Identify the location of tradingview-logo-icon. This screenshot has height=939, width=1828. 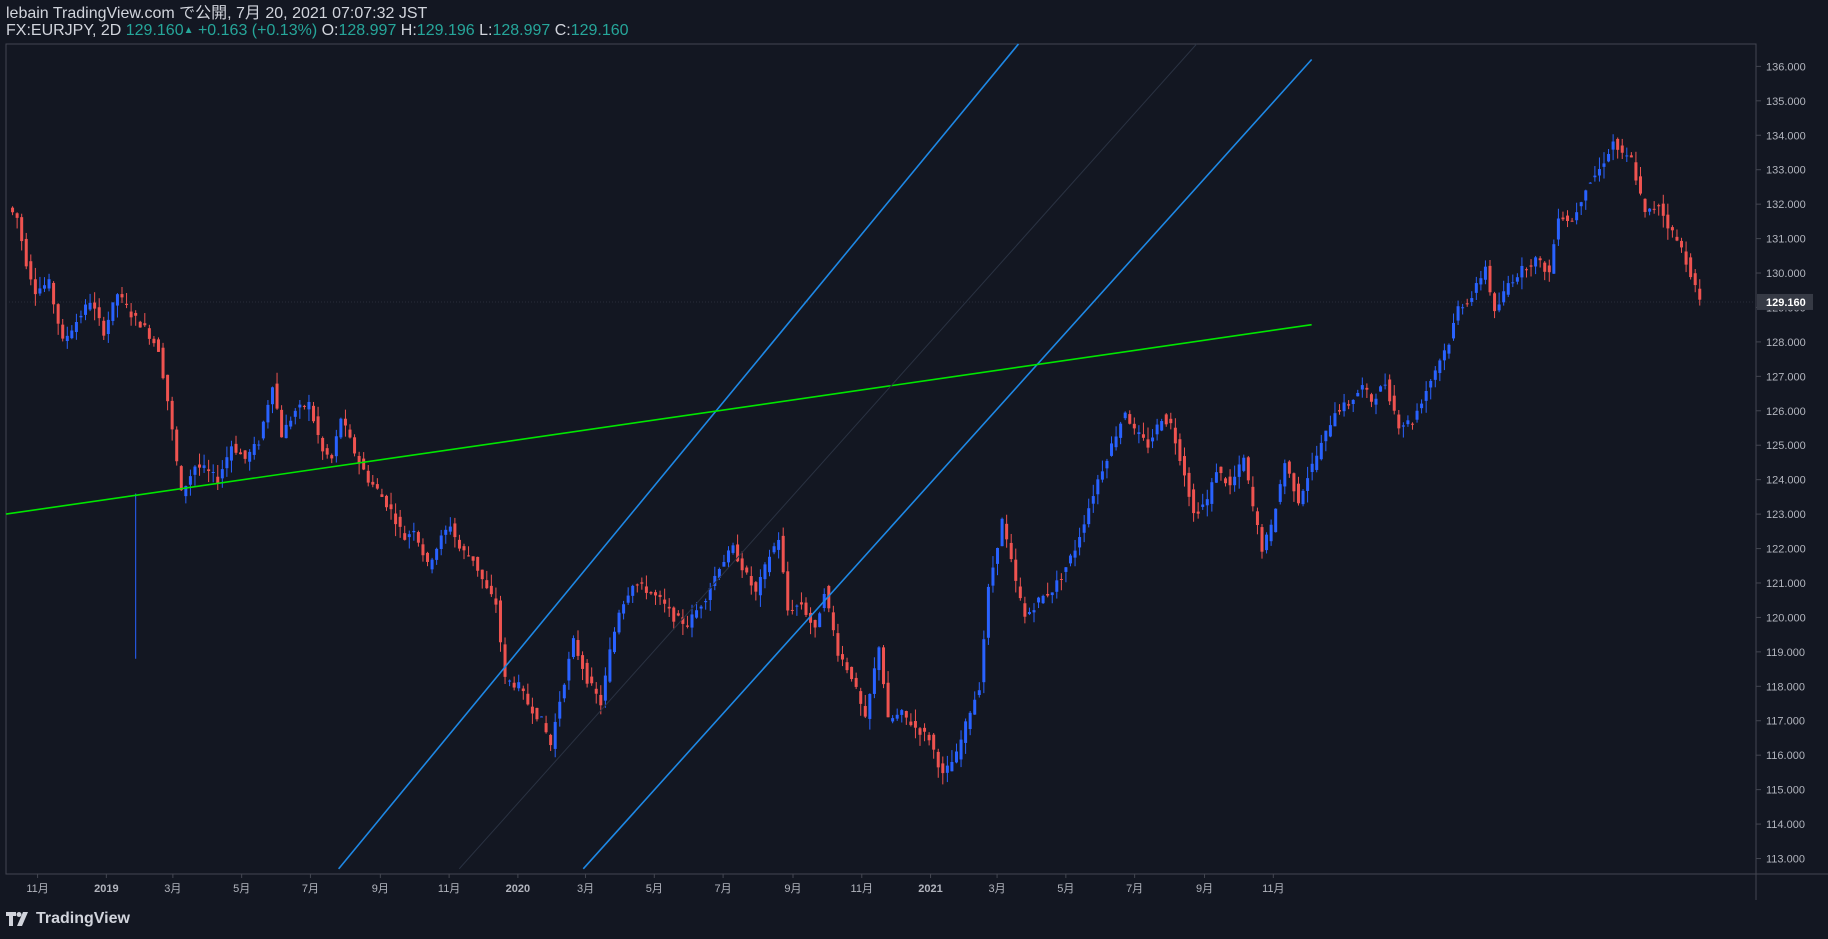
(17, 919).